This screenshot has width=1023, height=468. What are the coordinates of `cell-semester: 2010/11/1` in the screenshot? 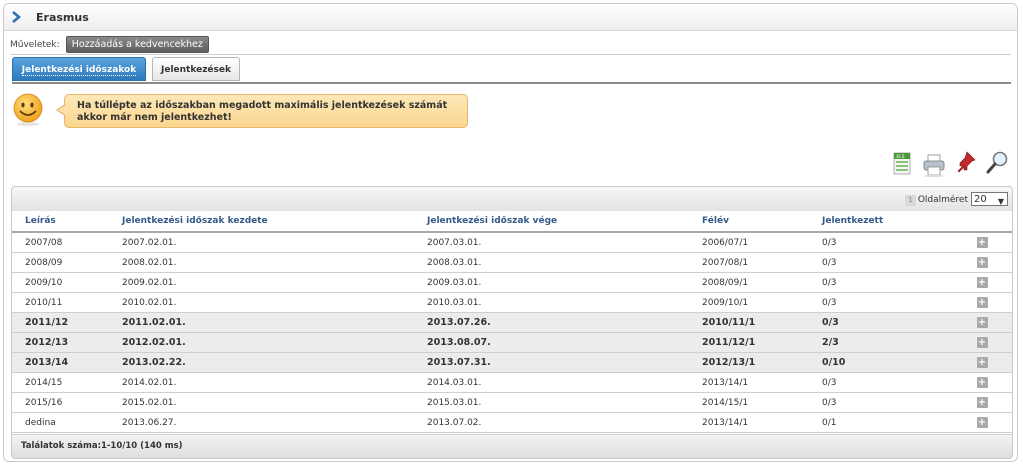 It's located at (762, 322).